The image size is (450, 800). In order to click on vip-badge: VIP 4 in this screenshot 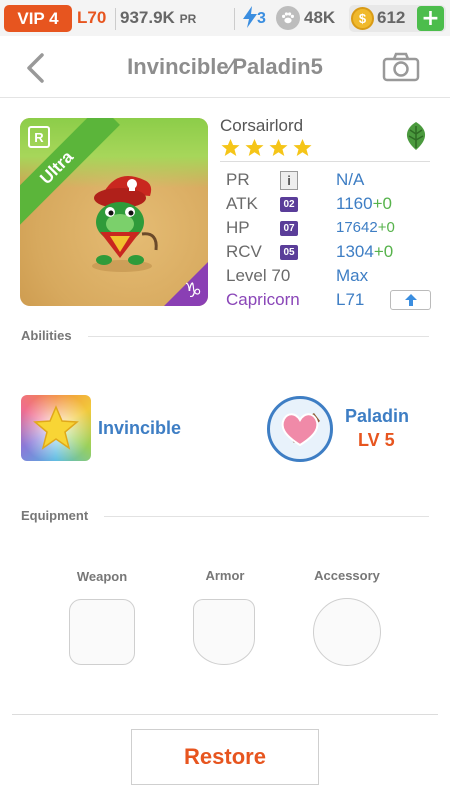, I will do `click(38, 18)`.